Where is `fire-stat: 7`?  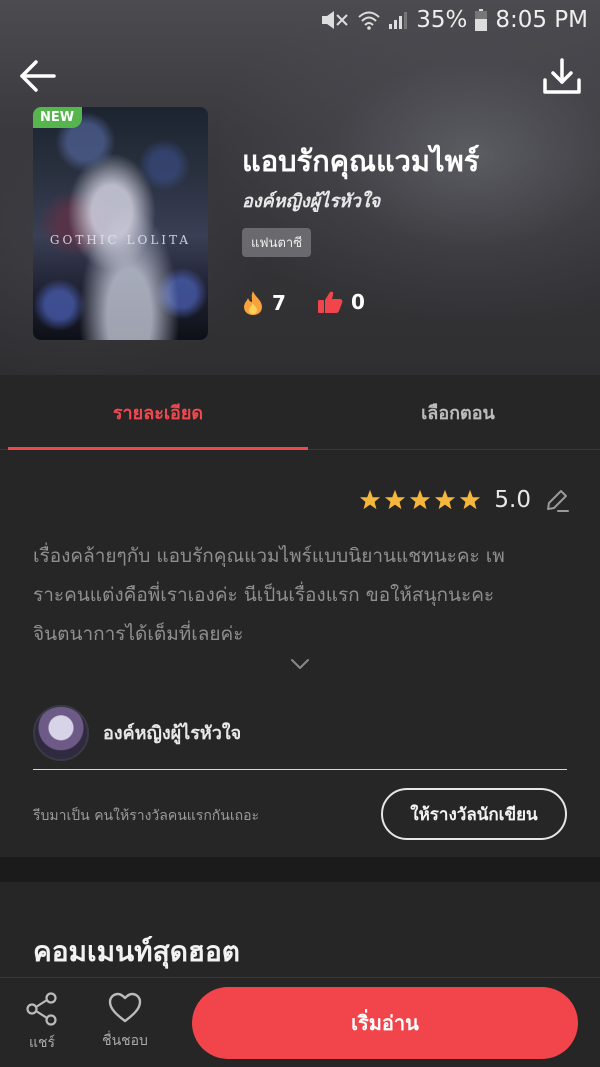 fire-stat: 7 is located at coordinates (264, 303).